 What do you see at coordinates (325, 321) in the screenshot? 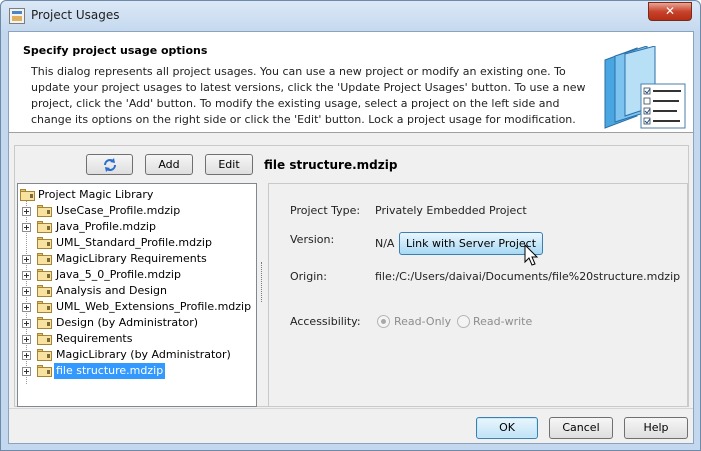
I see `accessibility-label: Accessibility:` at bounding box center [325, 321].